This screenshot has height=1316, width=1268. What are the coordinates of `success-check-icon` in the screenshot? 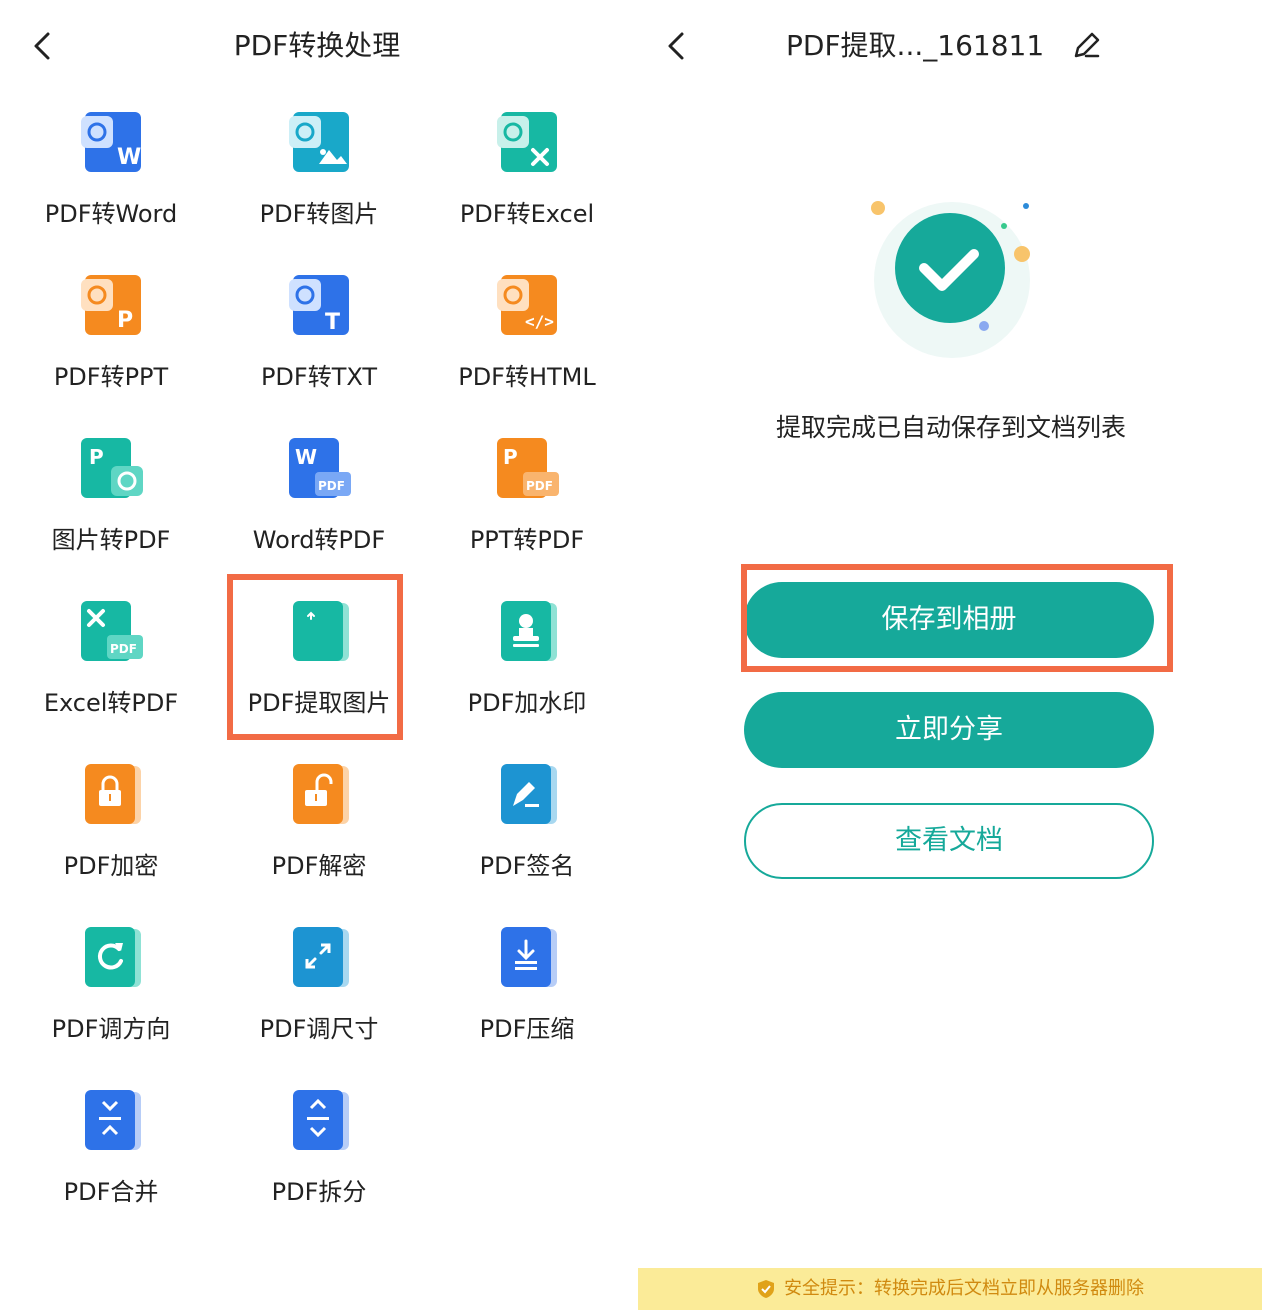 It's located at (949, 277).